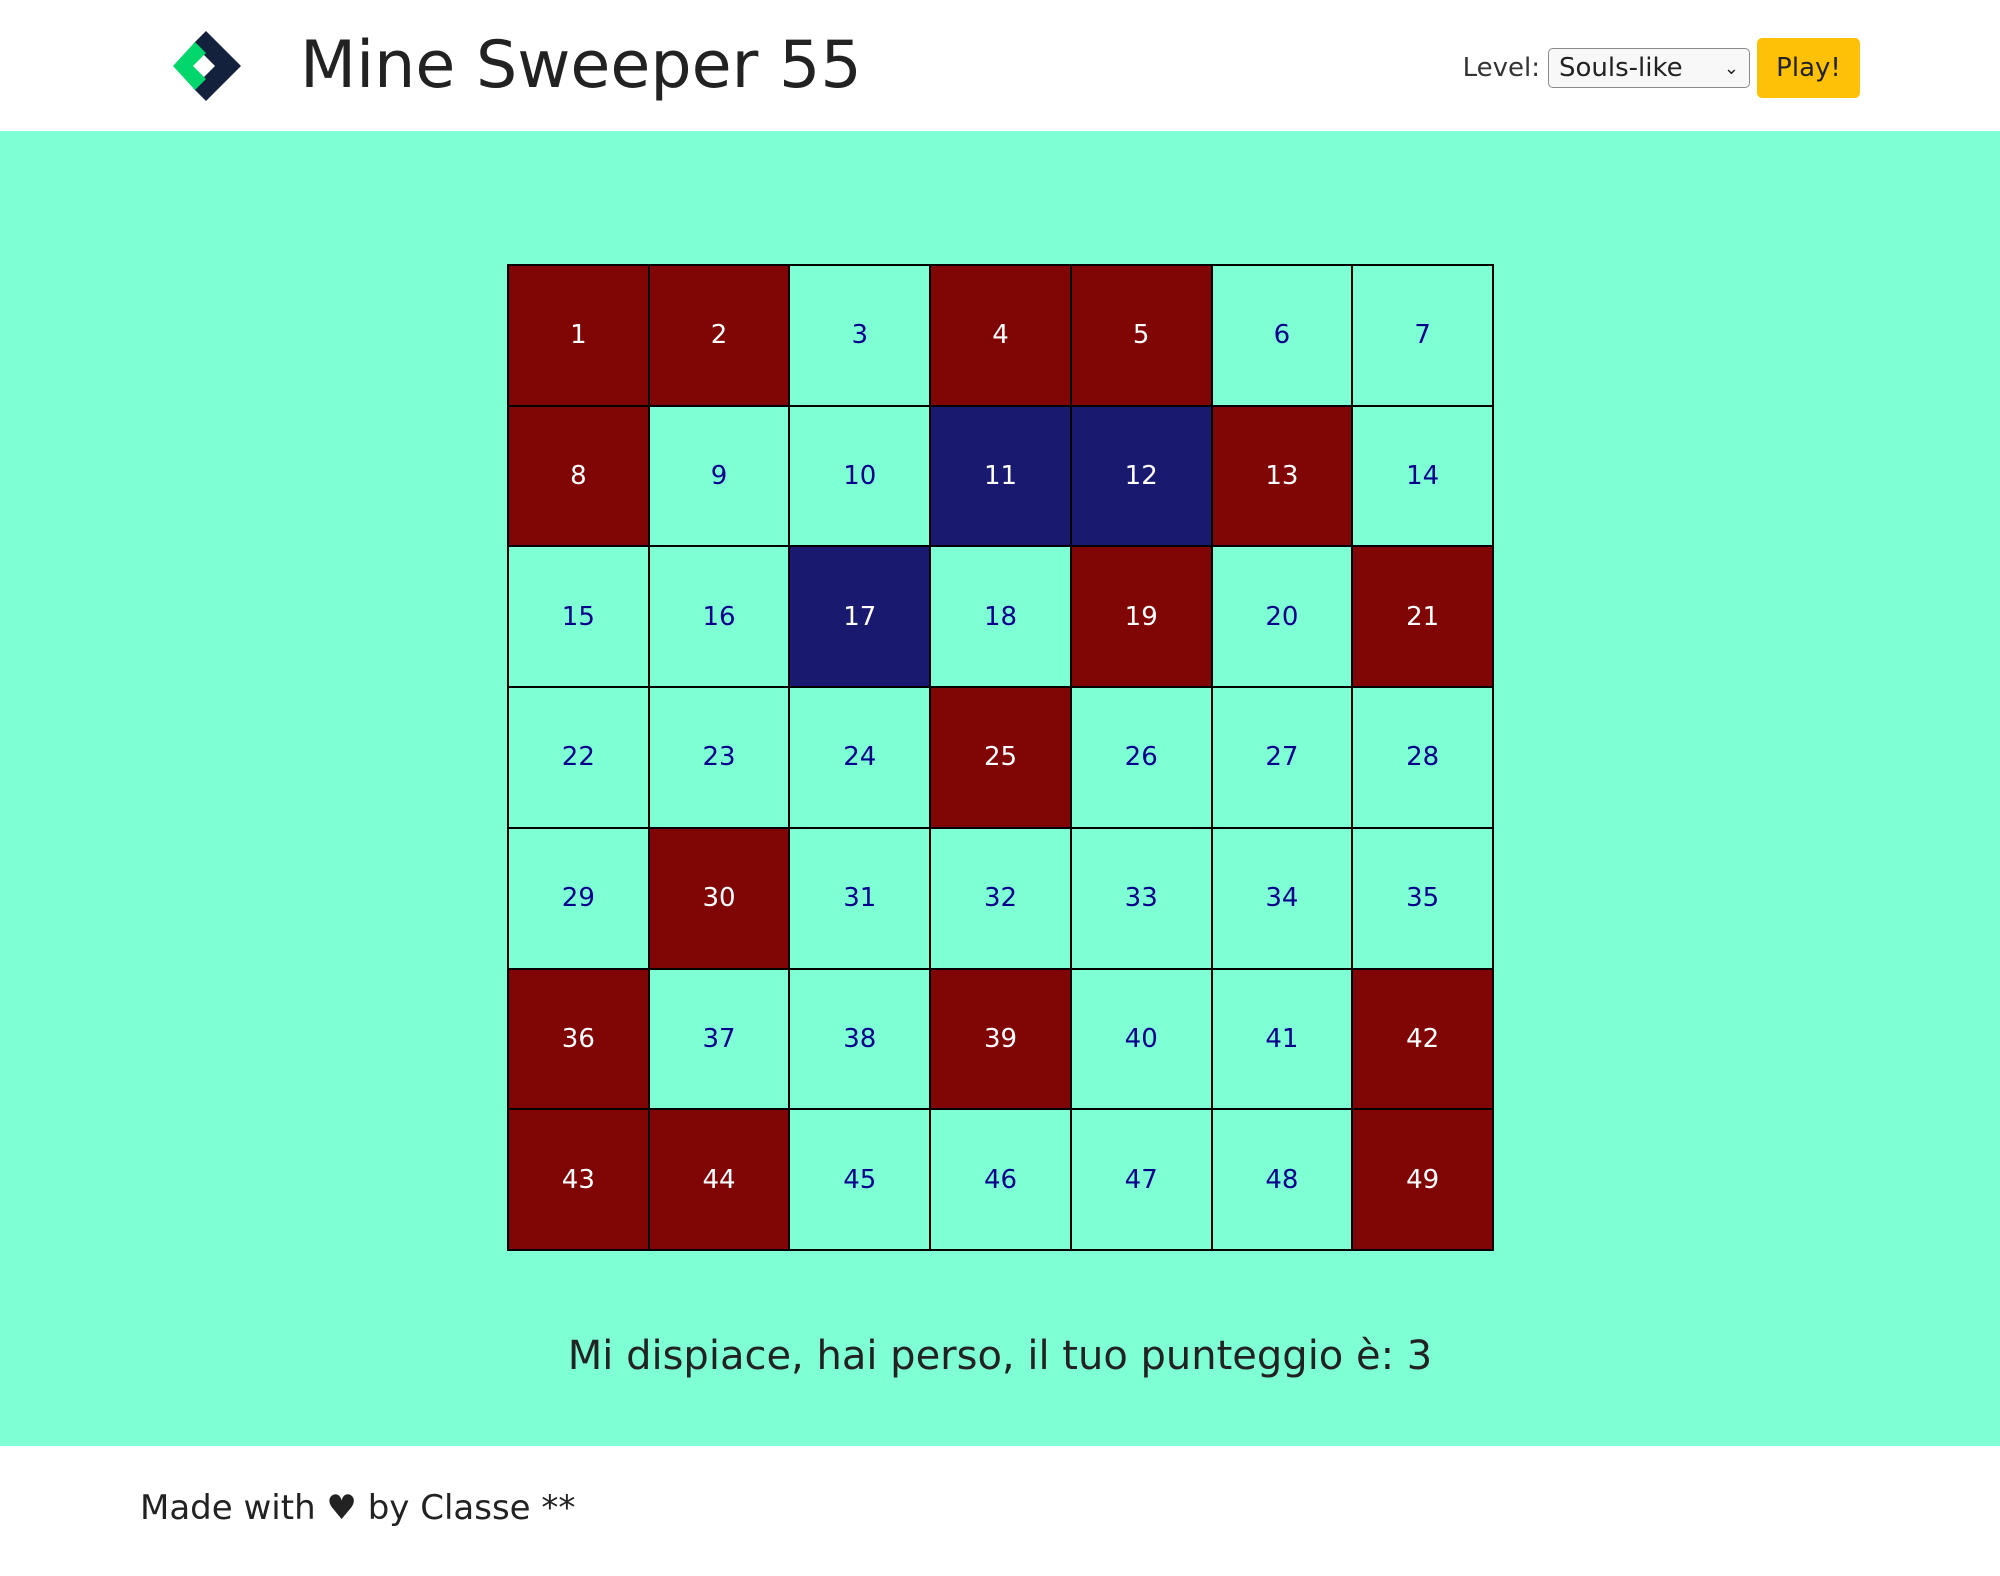  I want to click on grid-cell: 9, so click(719, 476).